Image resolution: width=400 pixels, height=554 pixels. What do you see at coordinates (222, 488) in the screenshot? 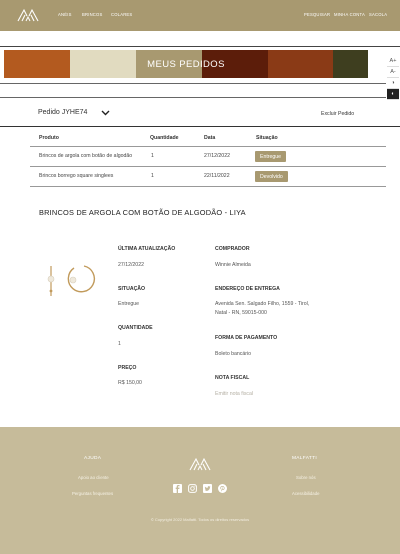
I see `pinterest-icon` at bounding box center [222, 488].